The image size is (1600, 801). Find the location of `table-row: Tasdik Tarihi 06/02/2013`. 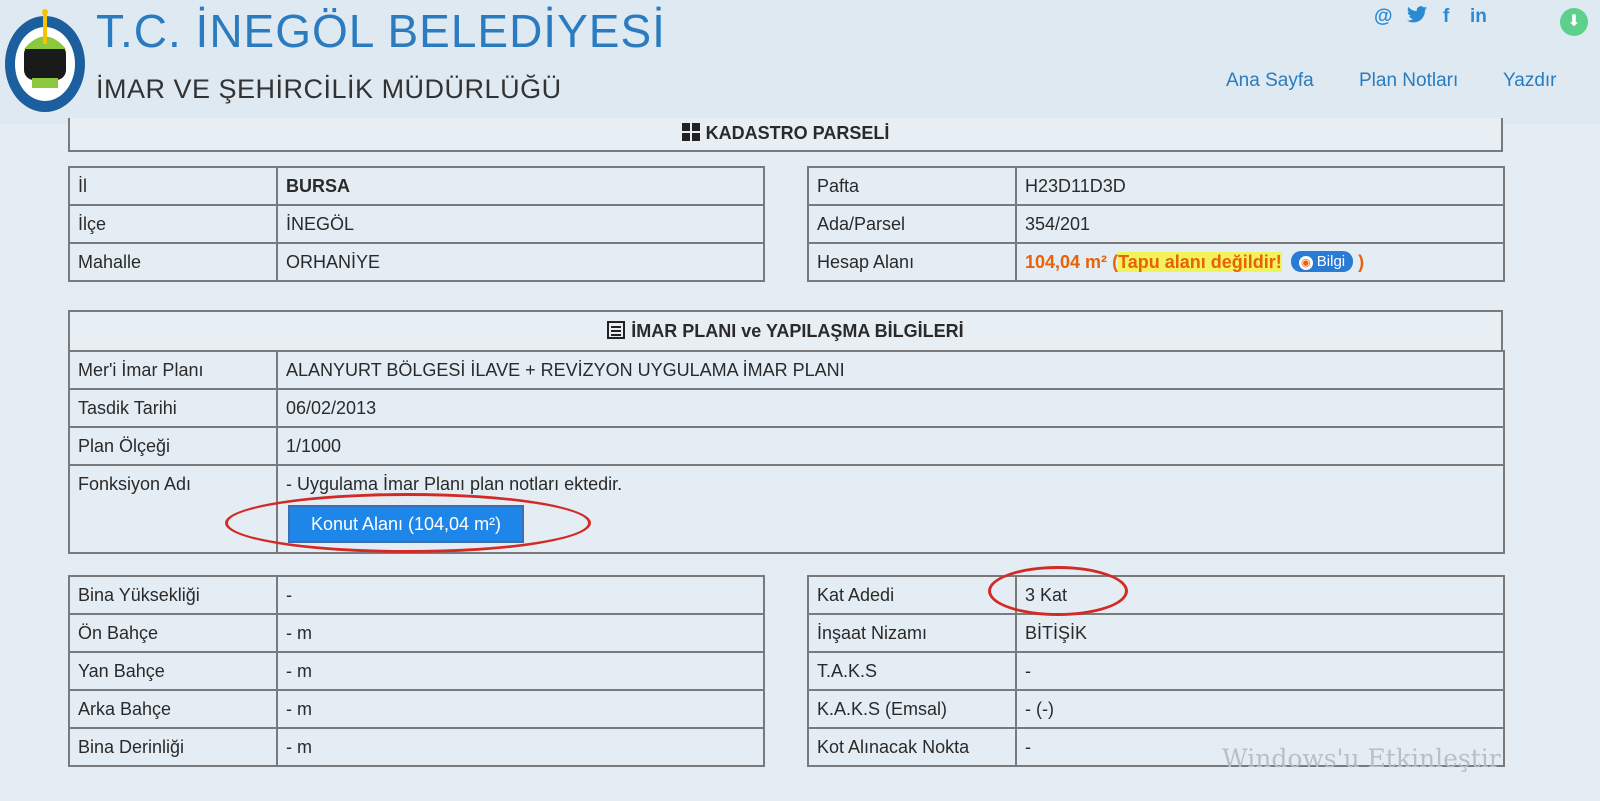

table-row: Tasdik Tarihi 06/02/2013 is located at coordinates (786, 408).